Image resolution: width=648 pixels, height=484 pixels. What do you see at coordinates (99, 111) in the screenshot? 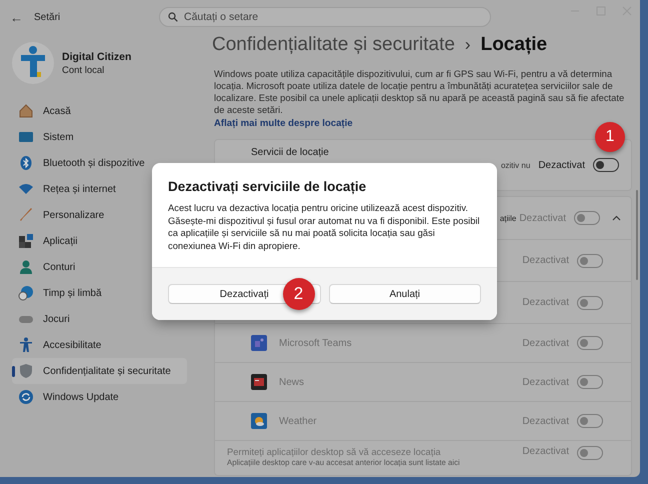
I see `nav-item: Acasă` at bounding box center [99, 111].